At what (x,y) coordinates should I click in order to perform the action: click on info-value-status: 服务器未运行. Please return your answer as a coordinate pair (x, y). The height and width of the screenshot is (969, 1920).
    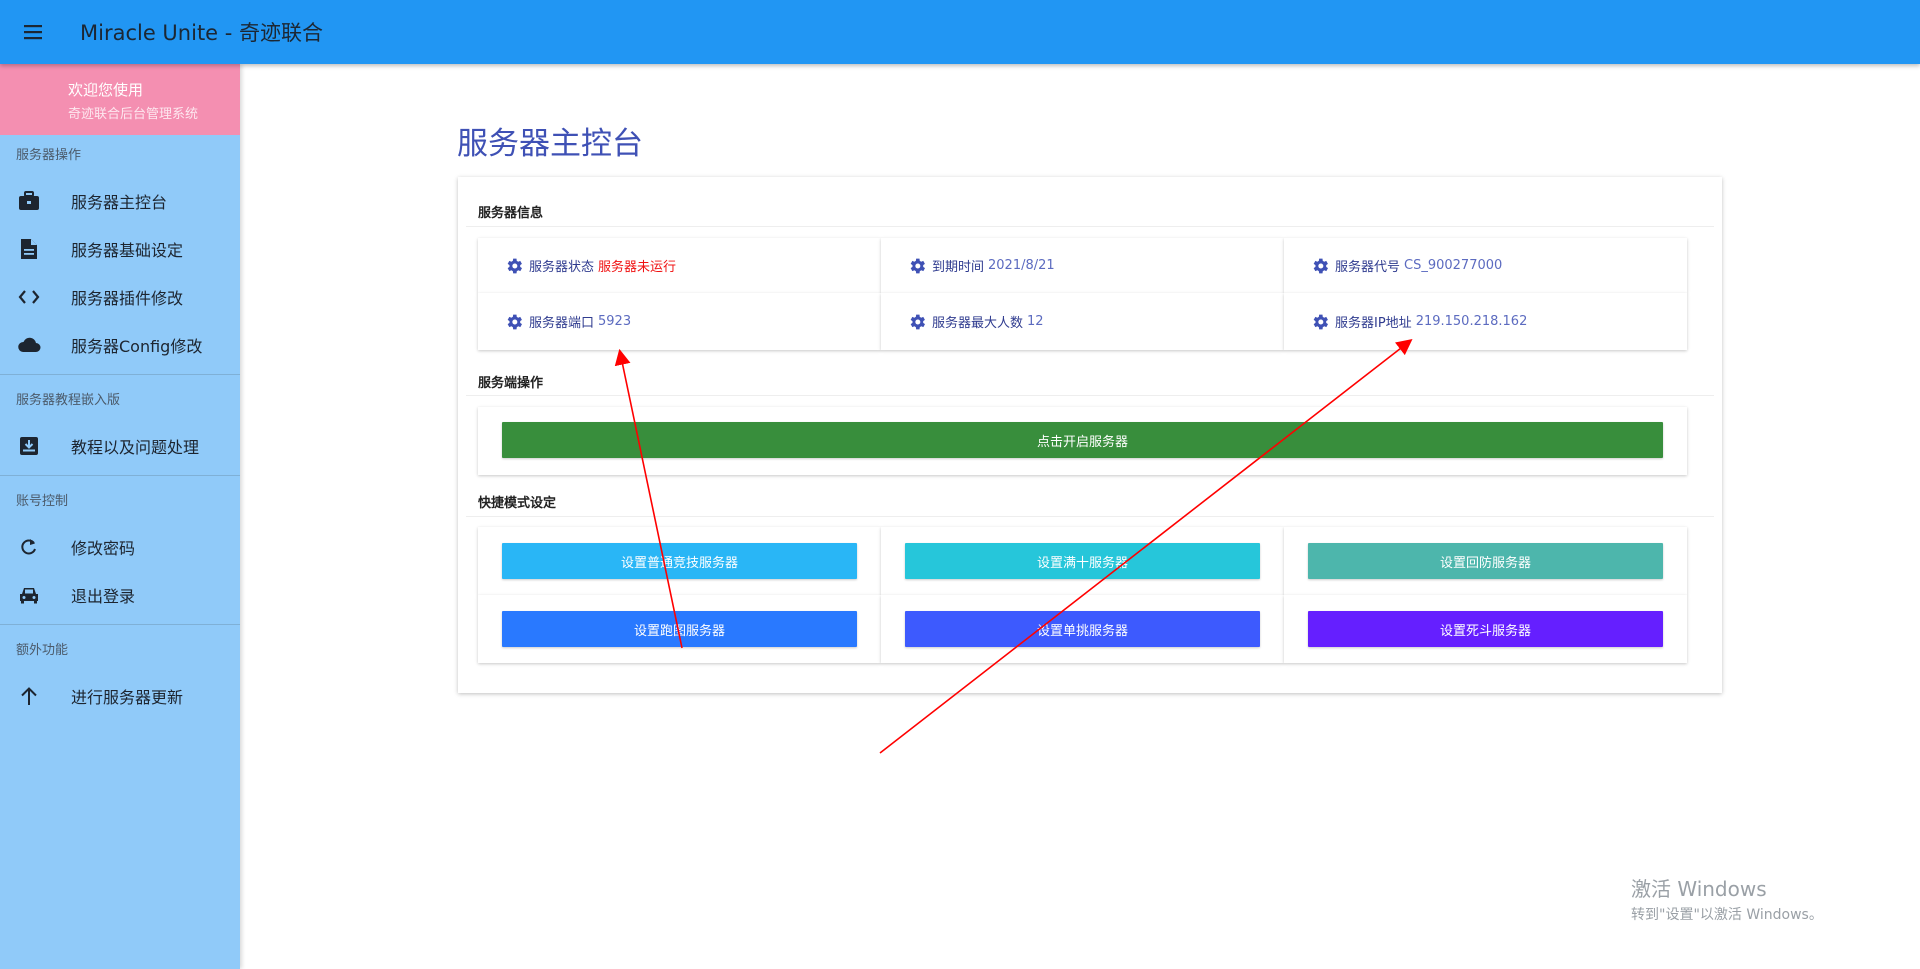
    Looking at the image, I should click on (637, 267).